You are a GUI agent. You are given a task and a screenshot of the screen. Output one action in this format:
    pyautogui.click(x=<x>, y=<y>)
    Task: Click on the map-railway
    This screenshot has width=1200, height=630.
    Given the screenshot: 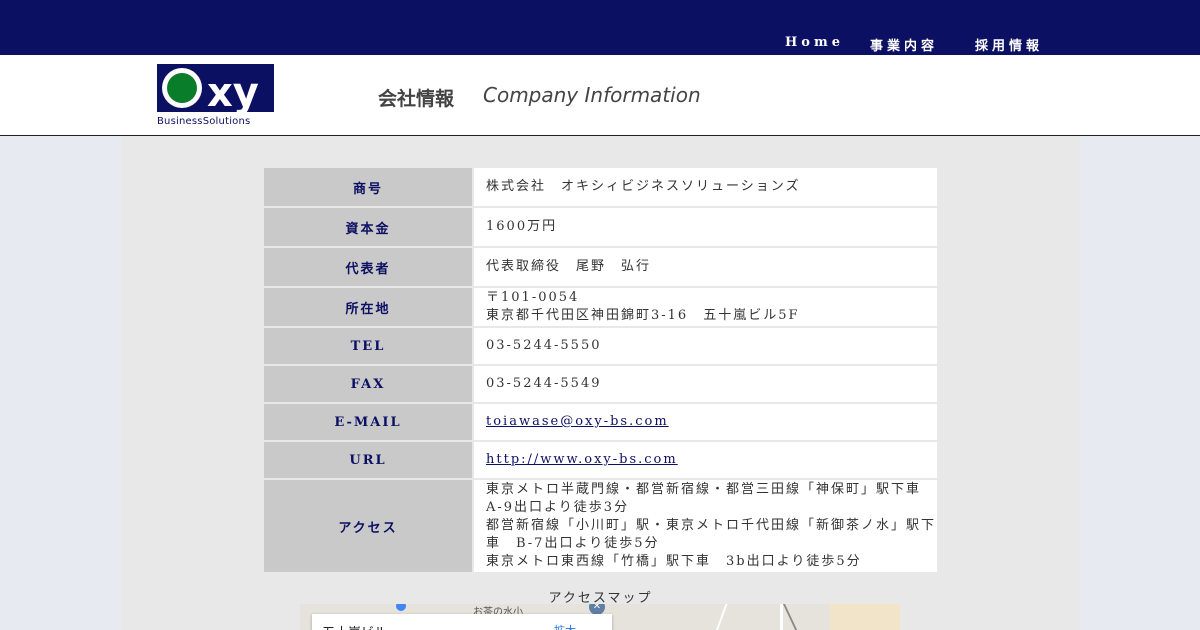 What is the action you would take?
    pyautogui.click(x=791, y=617)
    